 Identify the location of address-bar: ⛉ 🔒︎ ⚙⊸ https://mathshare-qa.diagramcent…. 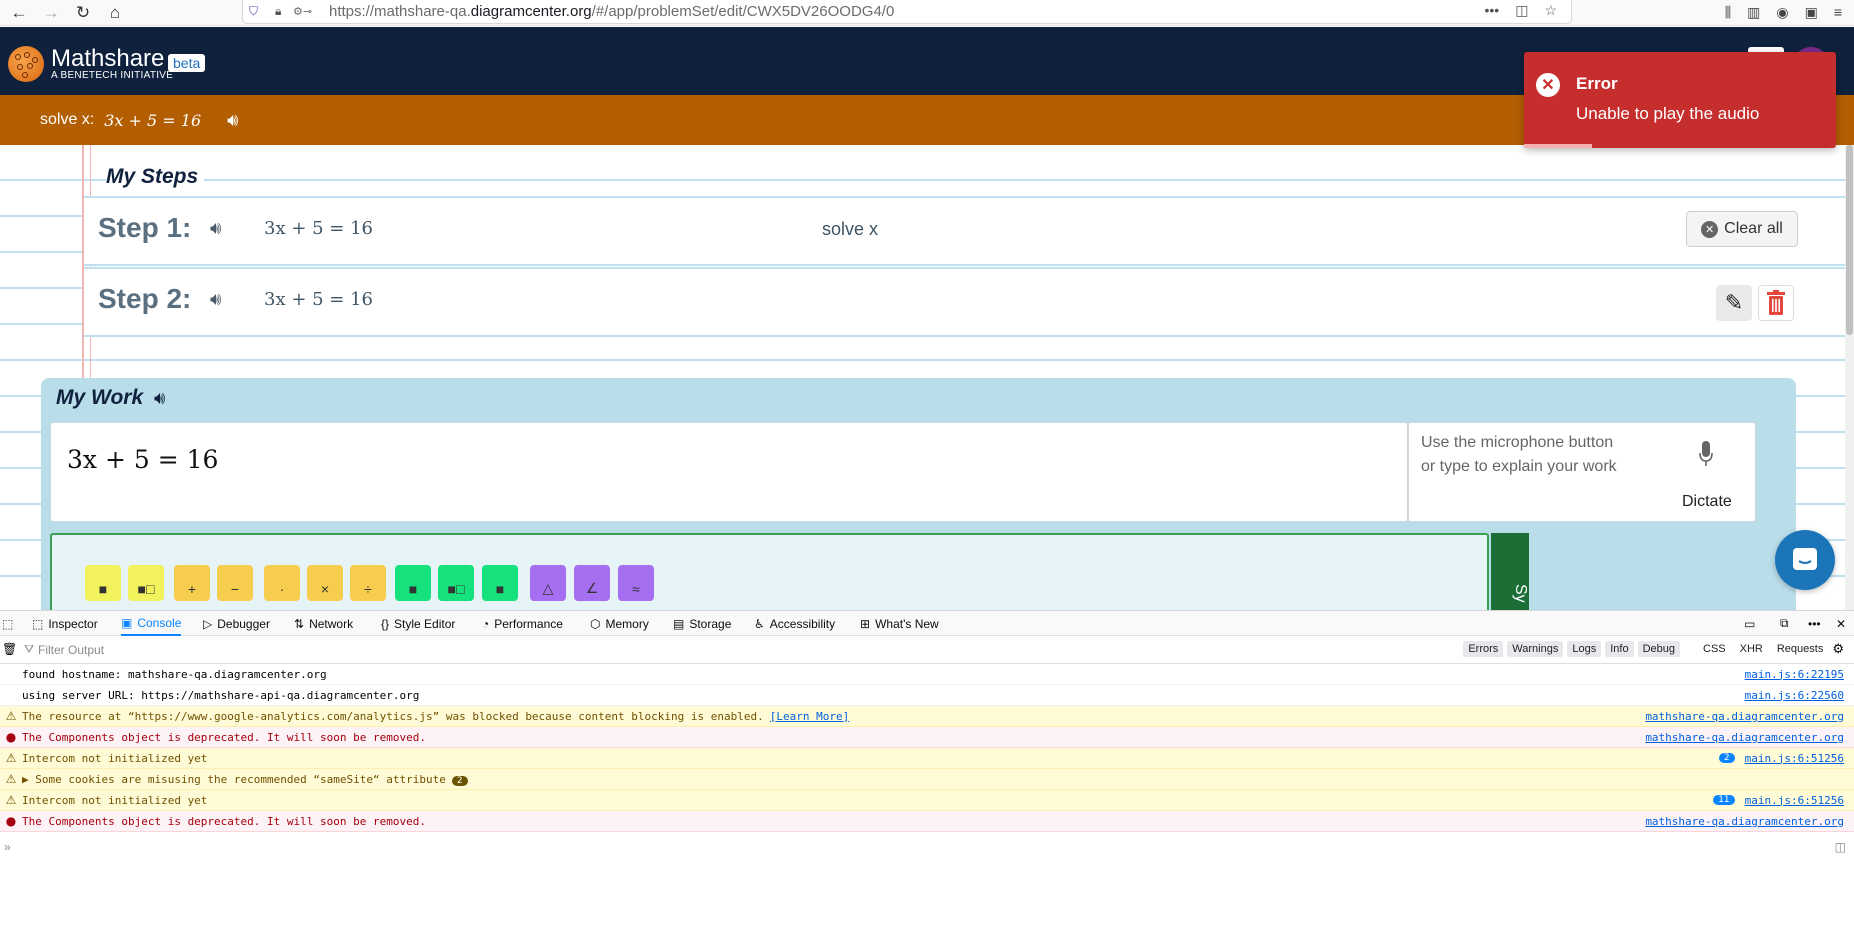
(907, 12).